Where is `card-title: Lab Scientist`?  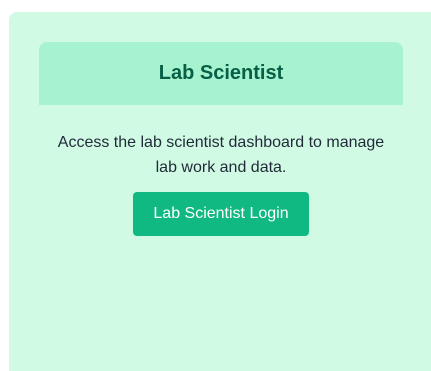 card-title: Lab Scientist is located at coordinates (221, 73).